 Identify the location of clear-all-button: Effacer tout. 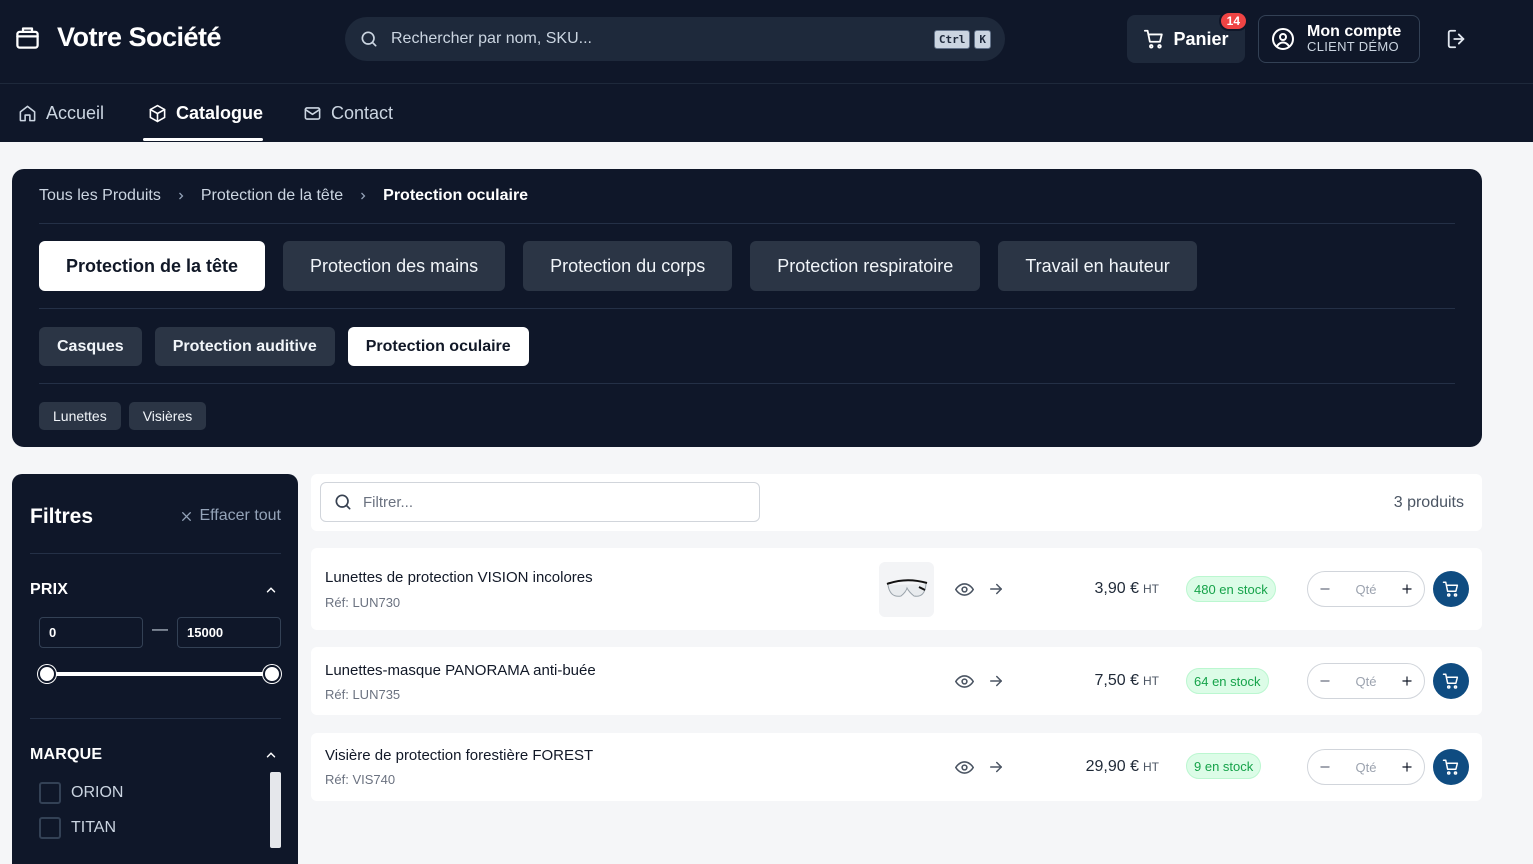
(230, 516).